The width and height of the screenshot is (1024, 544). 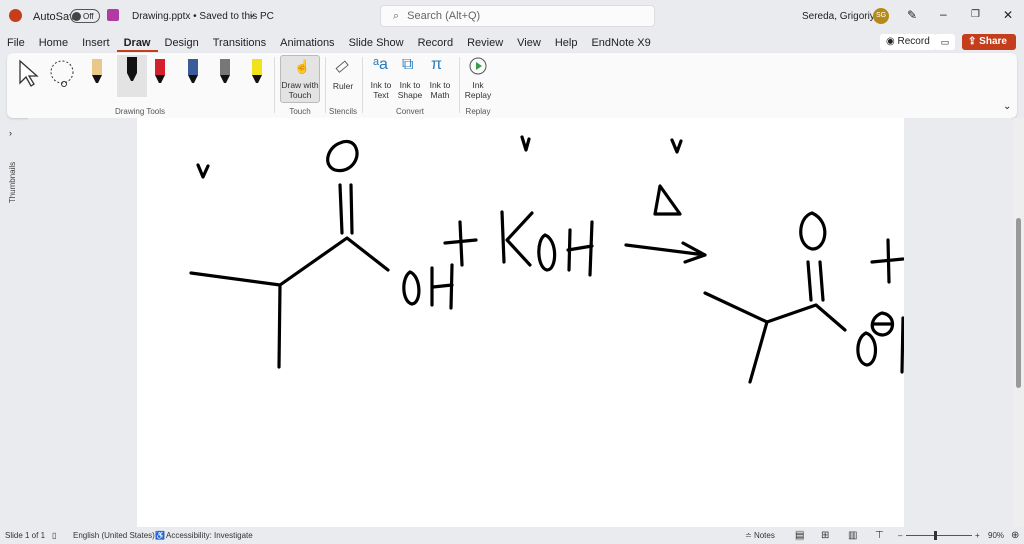 I want to click on ink-replay-button: Ink Replay, so click(x=478, y=90).